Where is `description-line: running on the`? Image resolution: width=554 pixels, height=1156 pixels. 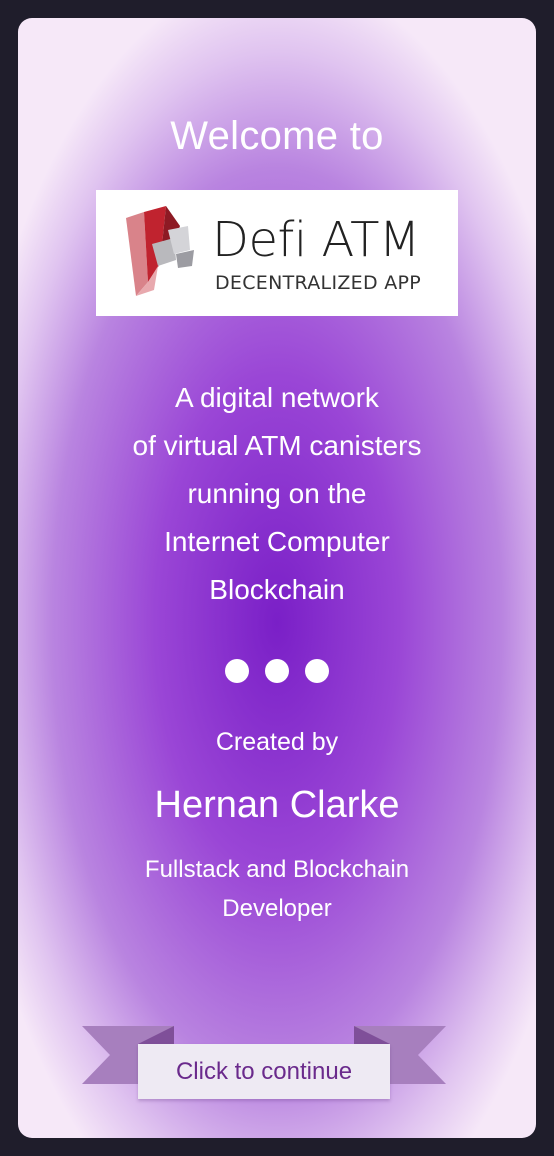 description-line: running on the is located at coordinates (277, 493).